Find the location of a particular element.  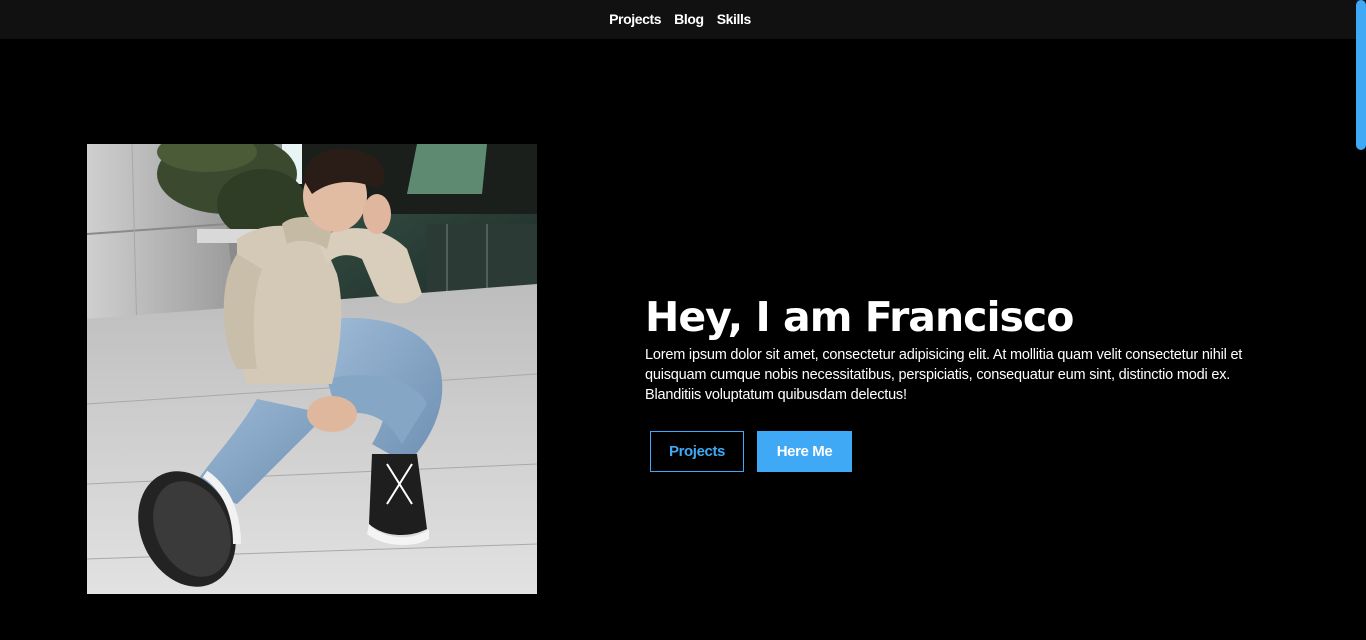

main-nav: Projects Blog Skills is located at coordinates (680, 19).